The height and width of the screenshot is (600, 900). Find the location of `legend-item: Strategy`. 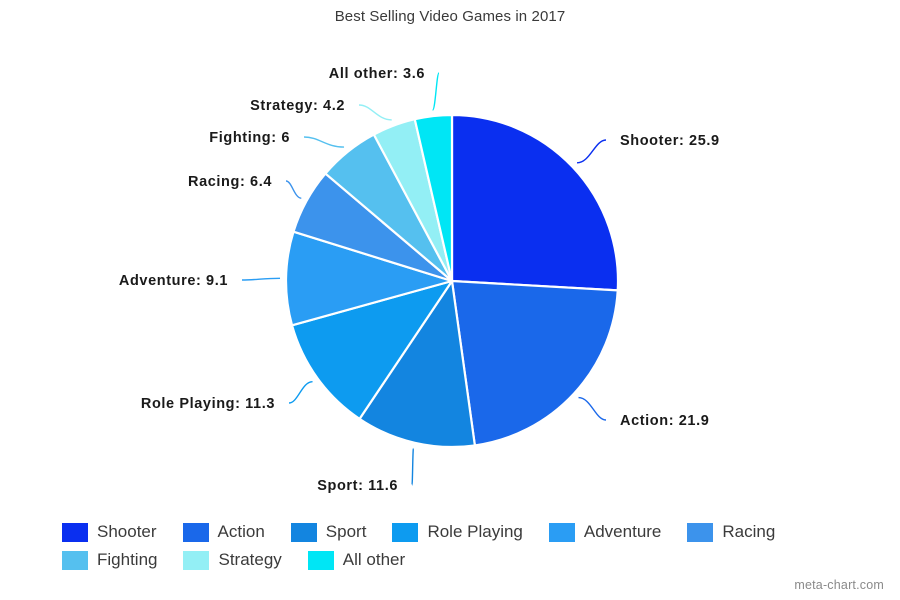

legend-item: Strategy is located at coordinates (232, 560).